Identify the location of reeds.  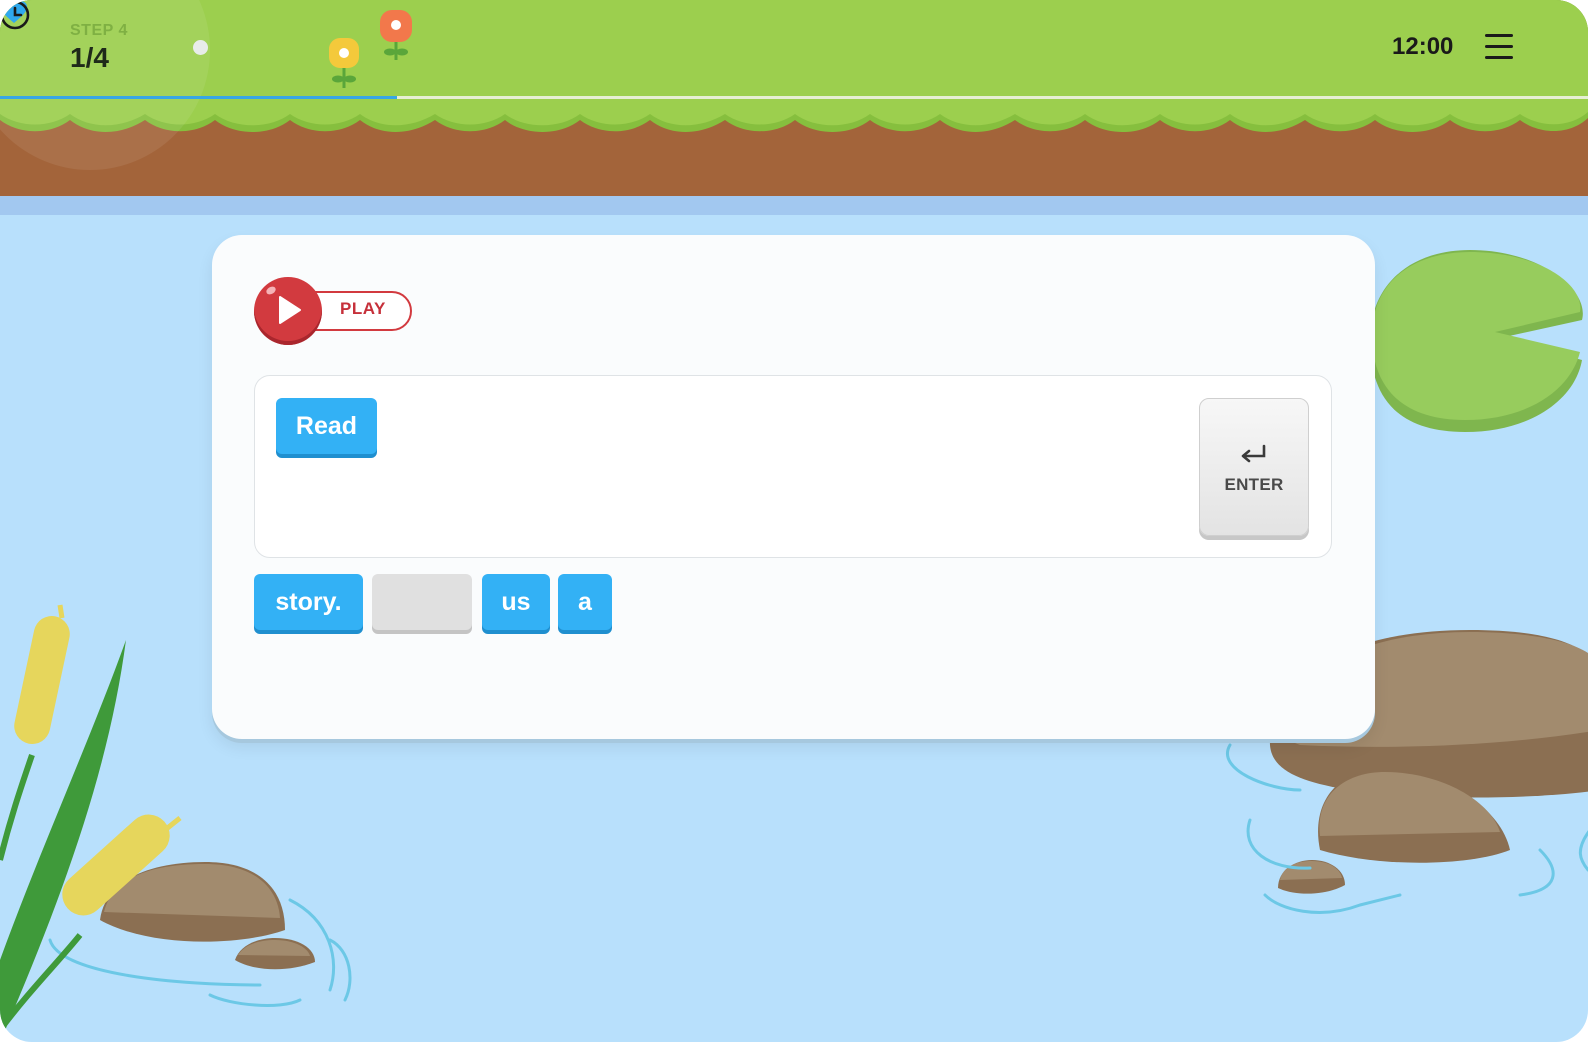
(91, 823).